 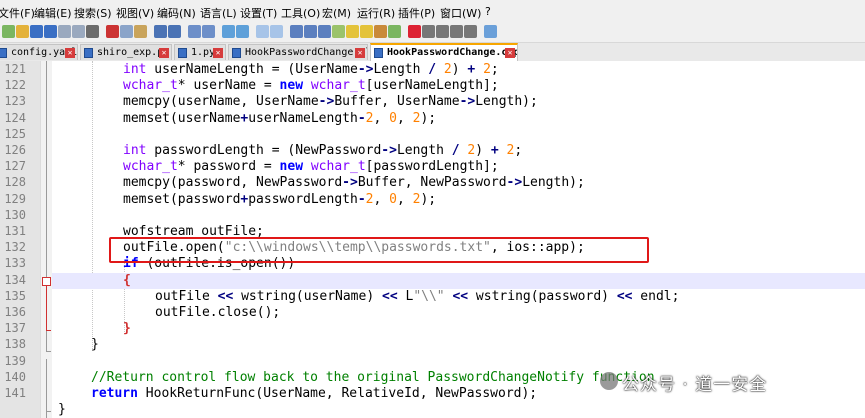 What do you see at coordinates (46, 281) in the screenshot?
I see `fold-toggle-icon` at bounding box center [46, 281].